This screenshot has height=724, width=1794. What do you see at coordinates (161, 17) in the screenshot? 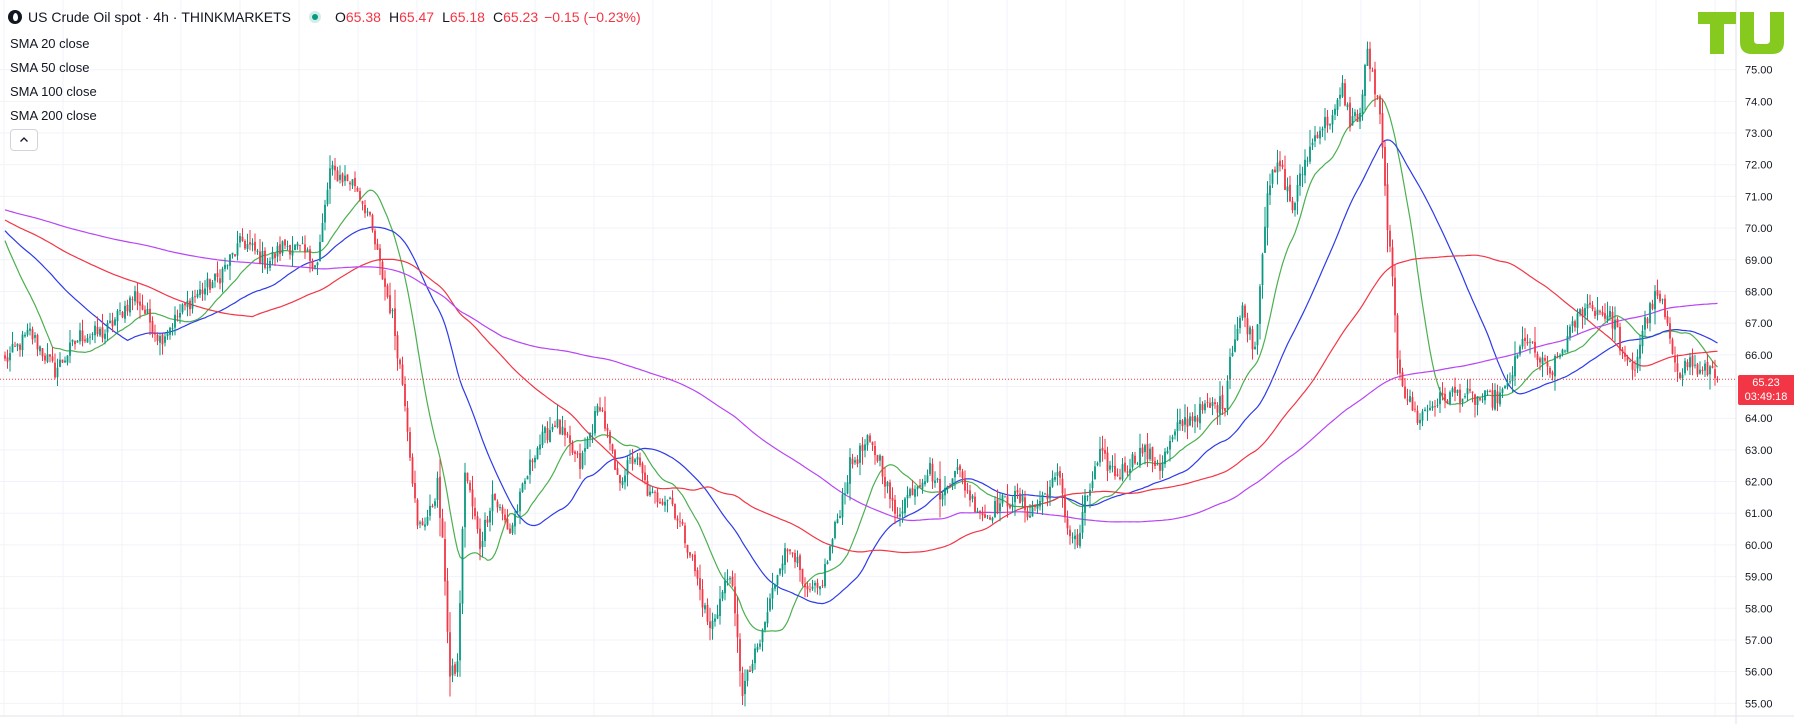
I see `interval: 4h` at bounding box center [161, 17].